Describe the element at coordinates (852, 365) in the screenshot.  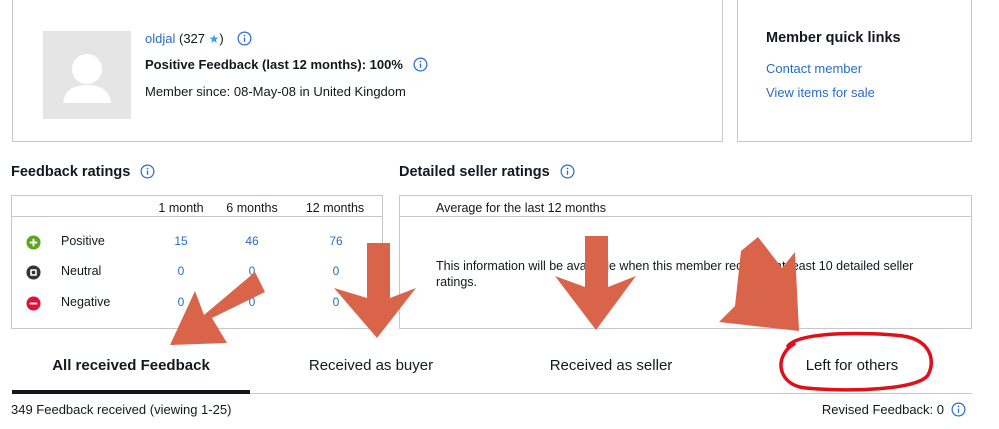
I see `tab-left-for-others: Left for others` at that location.